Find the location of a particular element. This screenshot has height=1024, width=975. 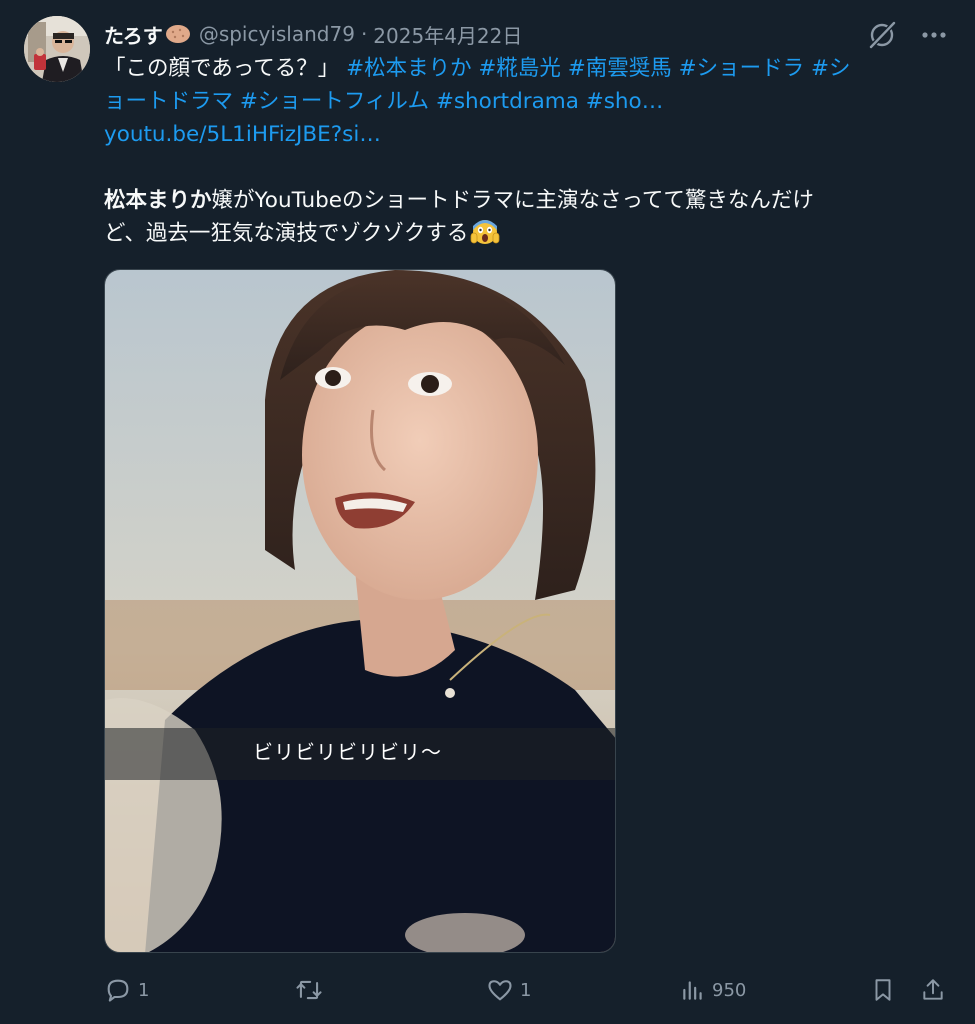

hashtag-links-1: #松本まりか #糀島光 #南雲奨馬 #ショードラ #シ is located at coordinates (598, 68).